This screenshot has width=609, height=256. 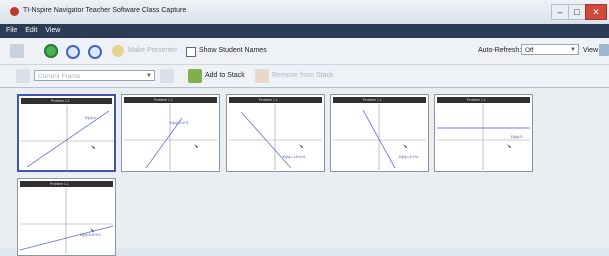 What do you see at coordinates (179, 123) in the screenshot?
I see `function-label: f1(x)=2·x+3` at bounding box center [179, 123].